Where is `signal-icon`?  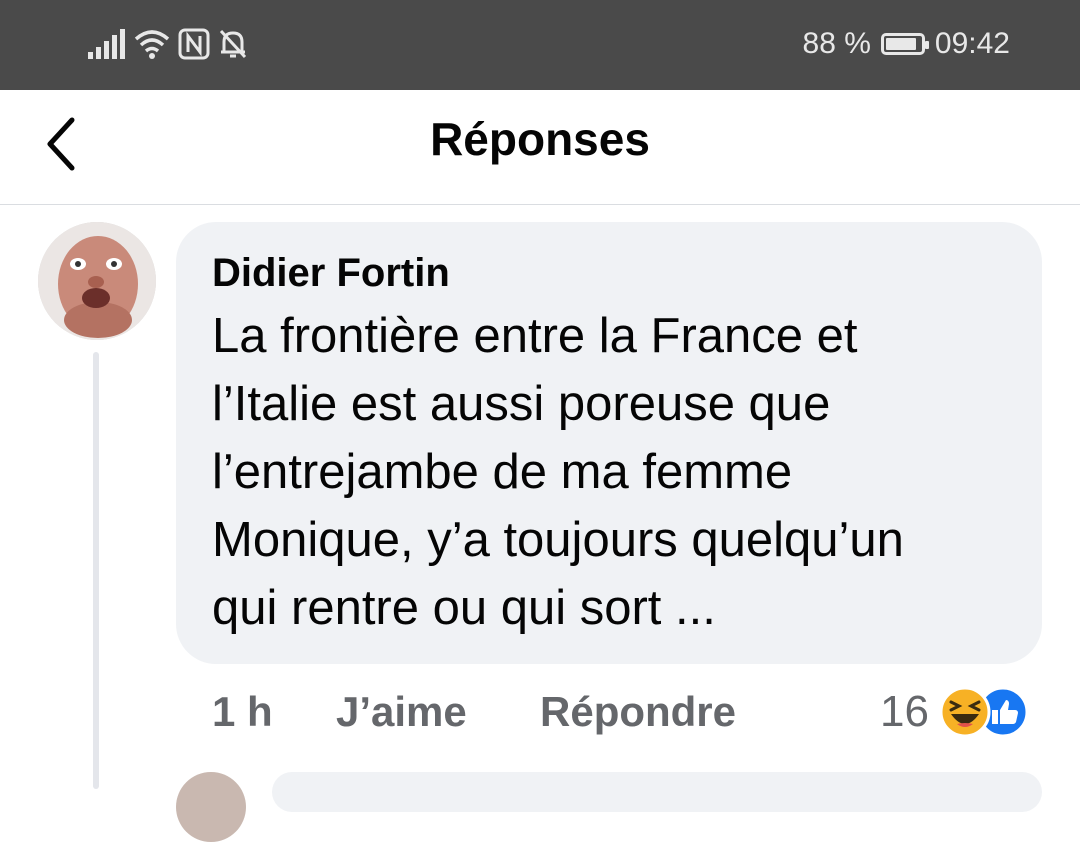
signal-icon is located at coordinates (106, 44).